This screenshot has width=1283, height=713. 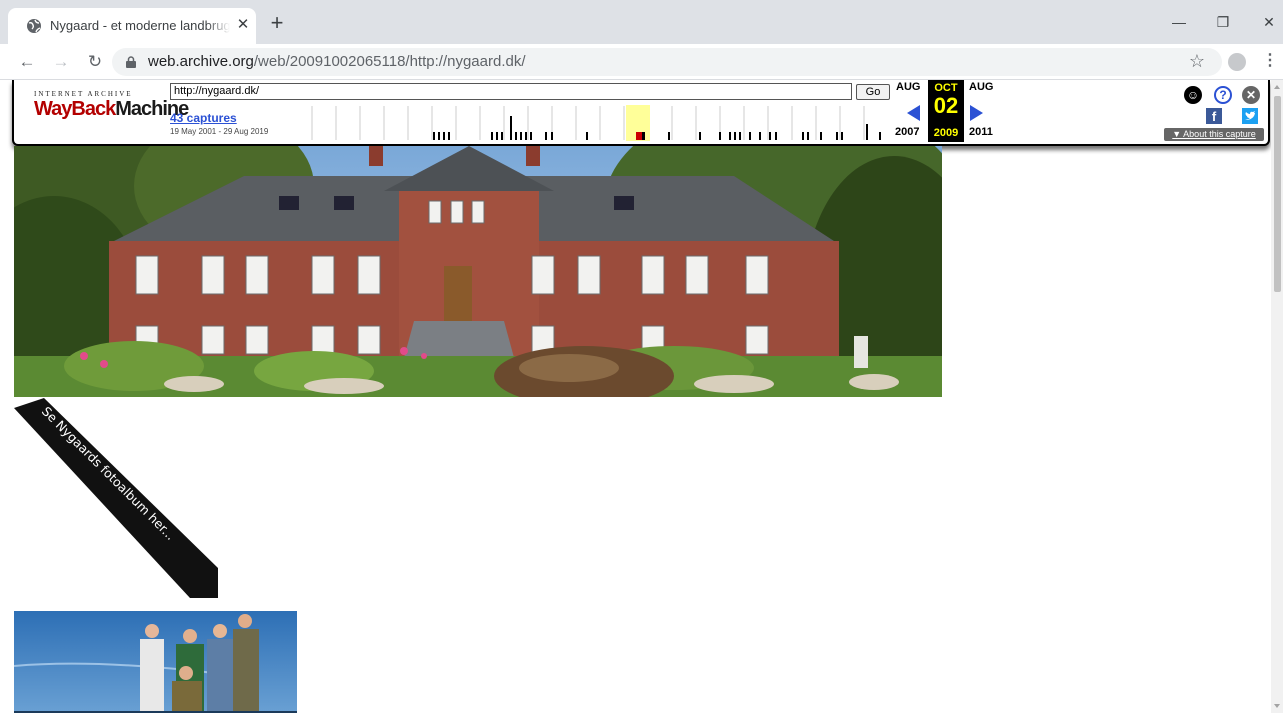 I want to click on browser-tab: Nygaard - et moderne landbrug ✕, so click(x=132, y=26).